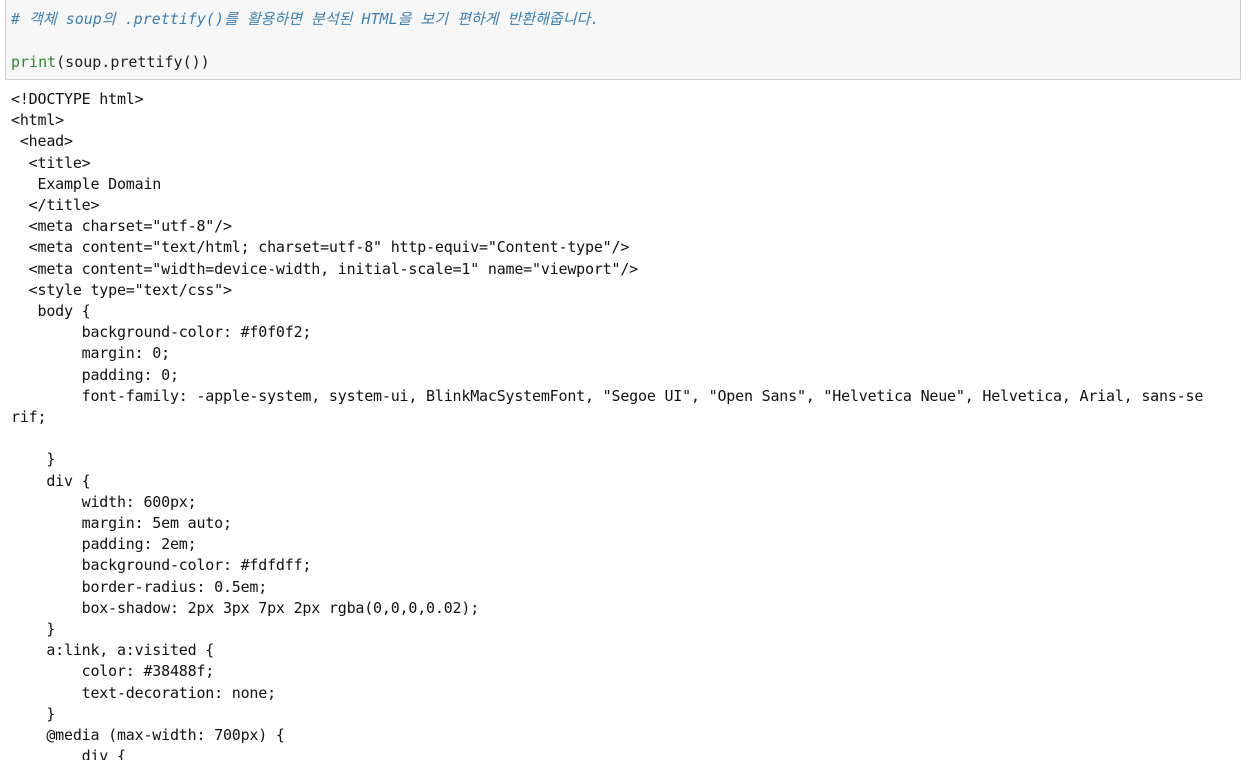 The image size is (1258, 760). I want to click on output-line: @media (max-width: 700px) {, so click(148, 735).